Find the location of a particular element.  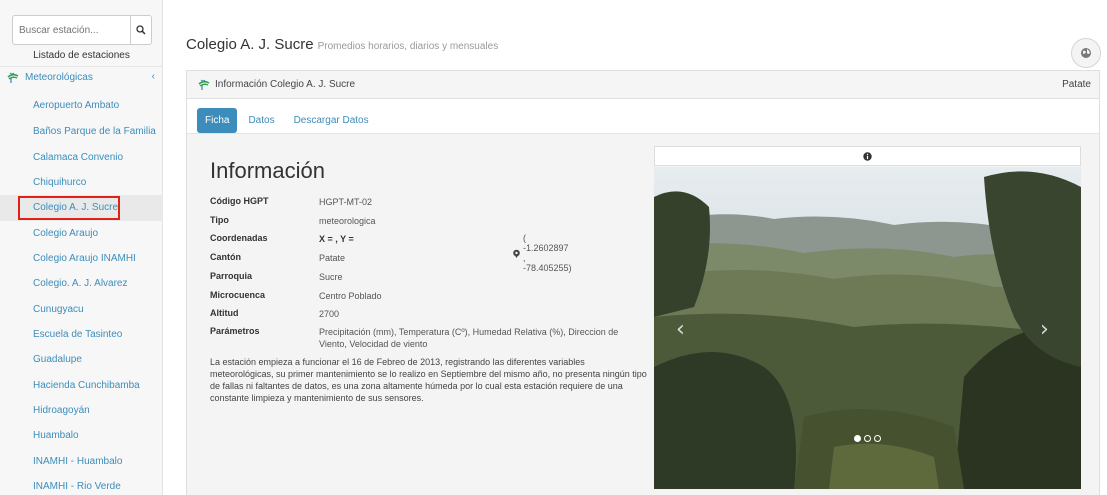

globe-icon is located at coordinates (1086, 53).